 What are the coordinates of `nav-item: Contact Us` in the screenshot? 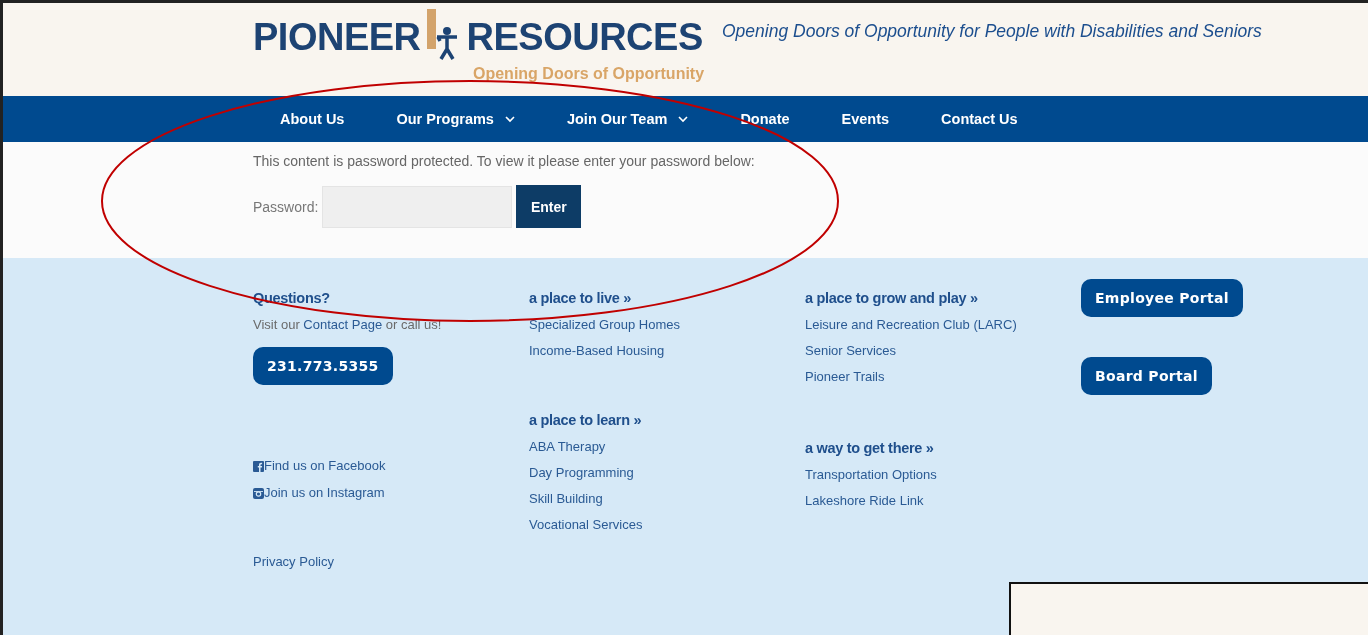 It's located at (979, 119).